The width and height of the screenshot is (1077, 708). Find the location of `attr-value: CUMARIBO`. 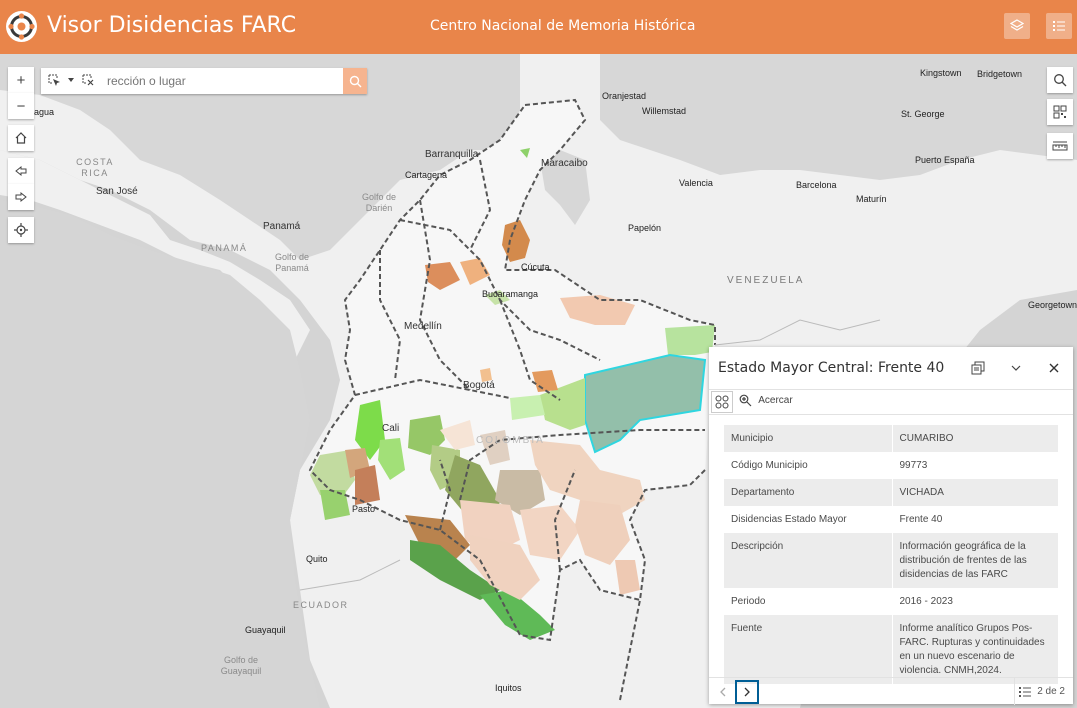

attr-value: CUMARIBO is located at coordinates (975, 438).